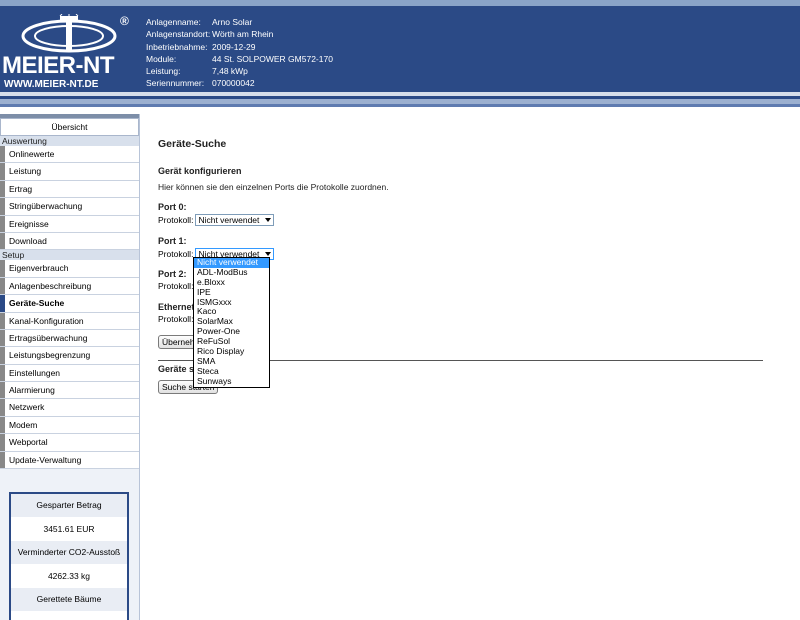 The width and height of the screenshot is (800, 620). I want to click on sidebar-item-anlagenbeschreibung: Anlagenbeschreibung, so click(69, 286).